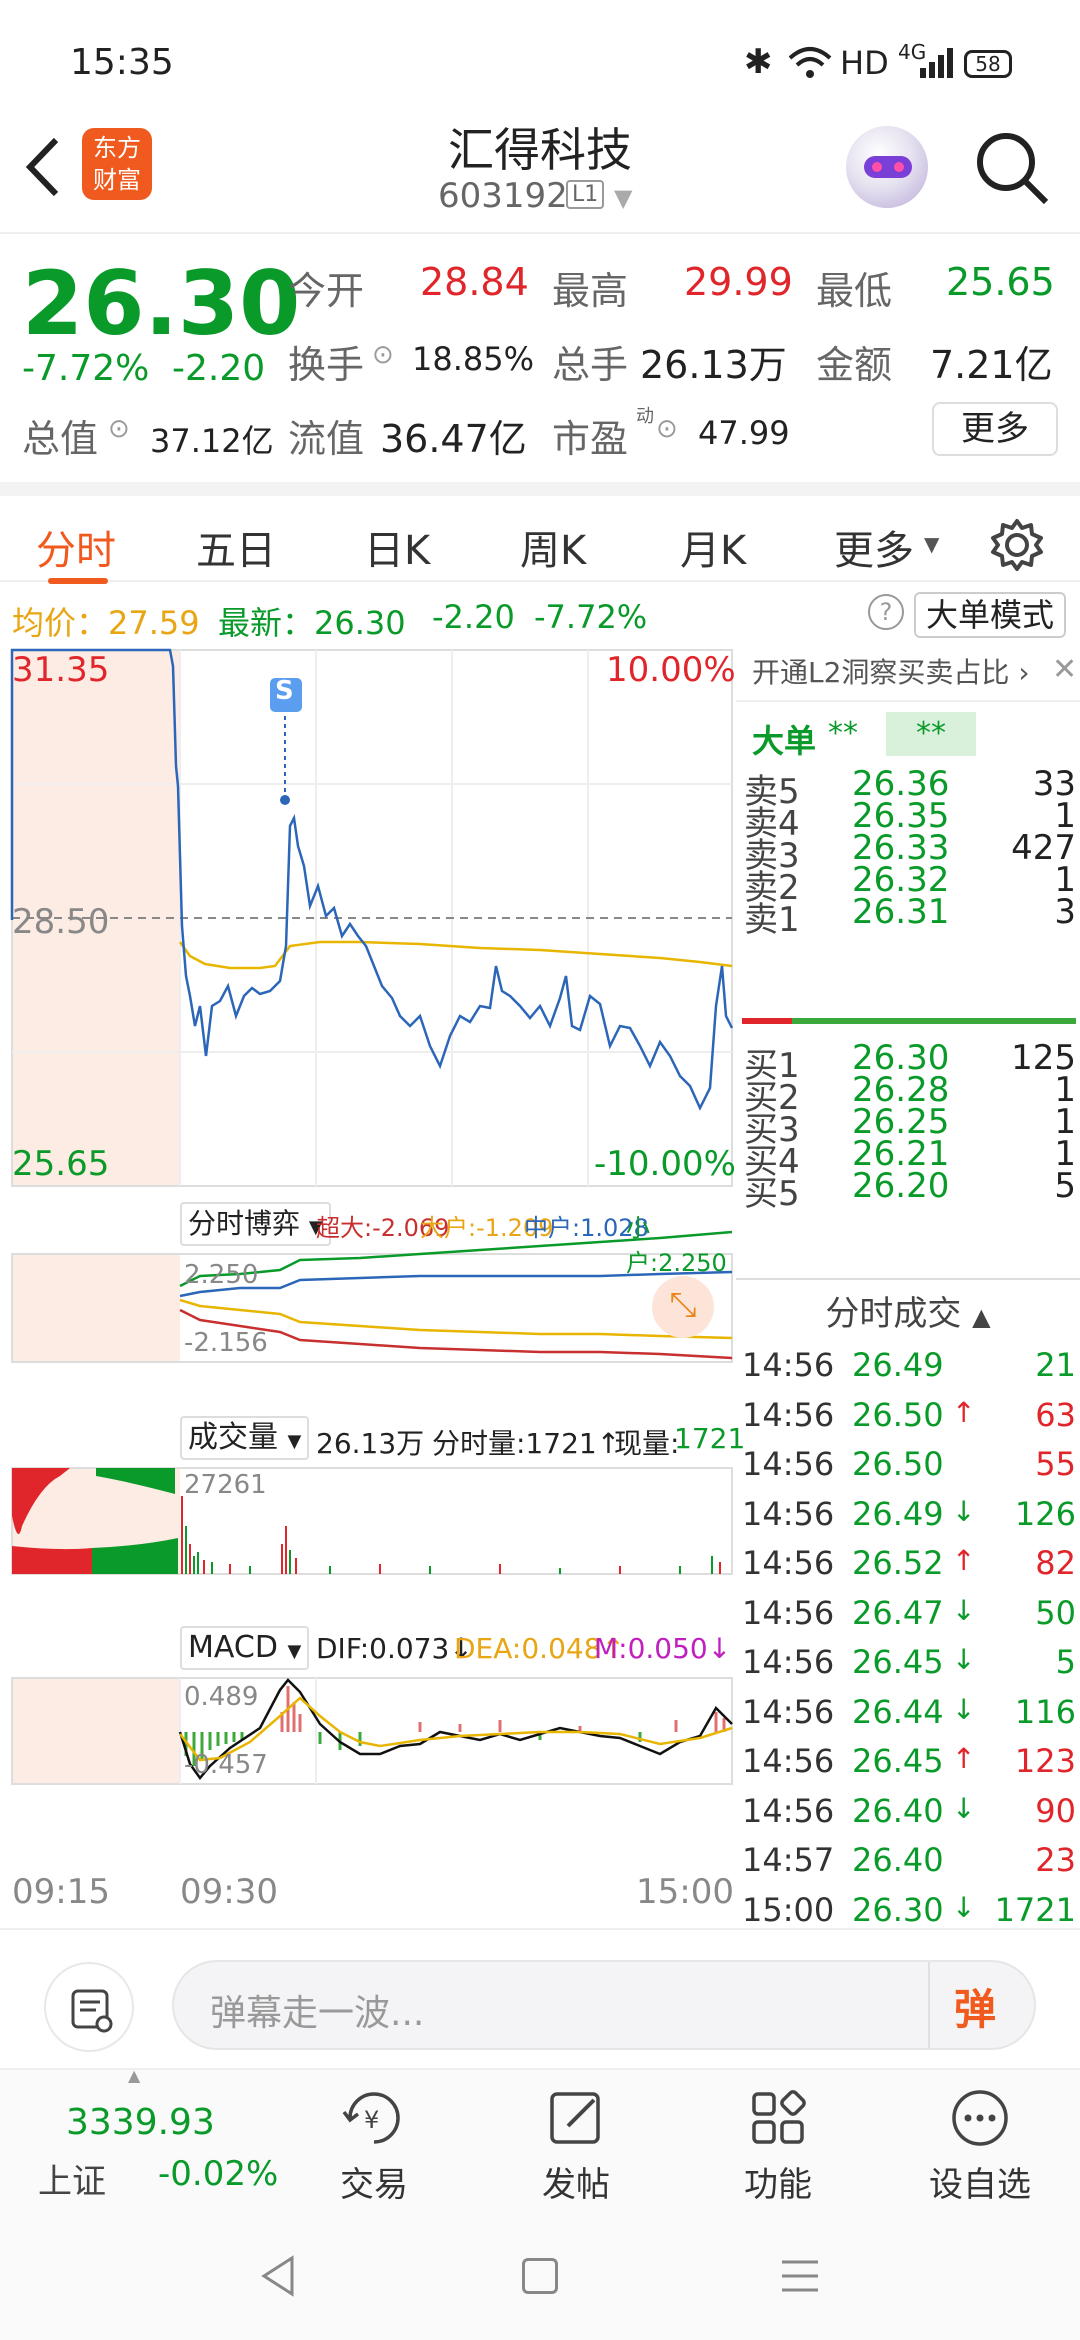 This screenshot has width=1080, height=2340. Describe the element at coordinates (212, 441) in the screenshot. I see `mktcap-value: 37.12亿` at that location.